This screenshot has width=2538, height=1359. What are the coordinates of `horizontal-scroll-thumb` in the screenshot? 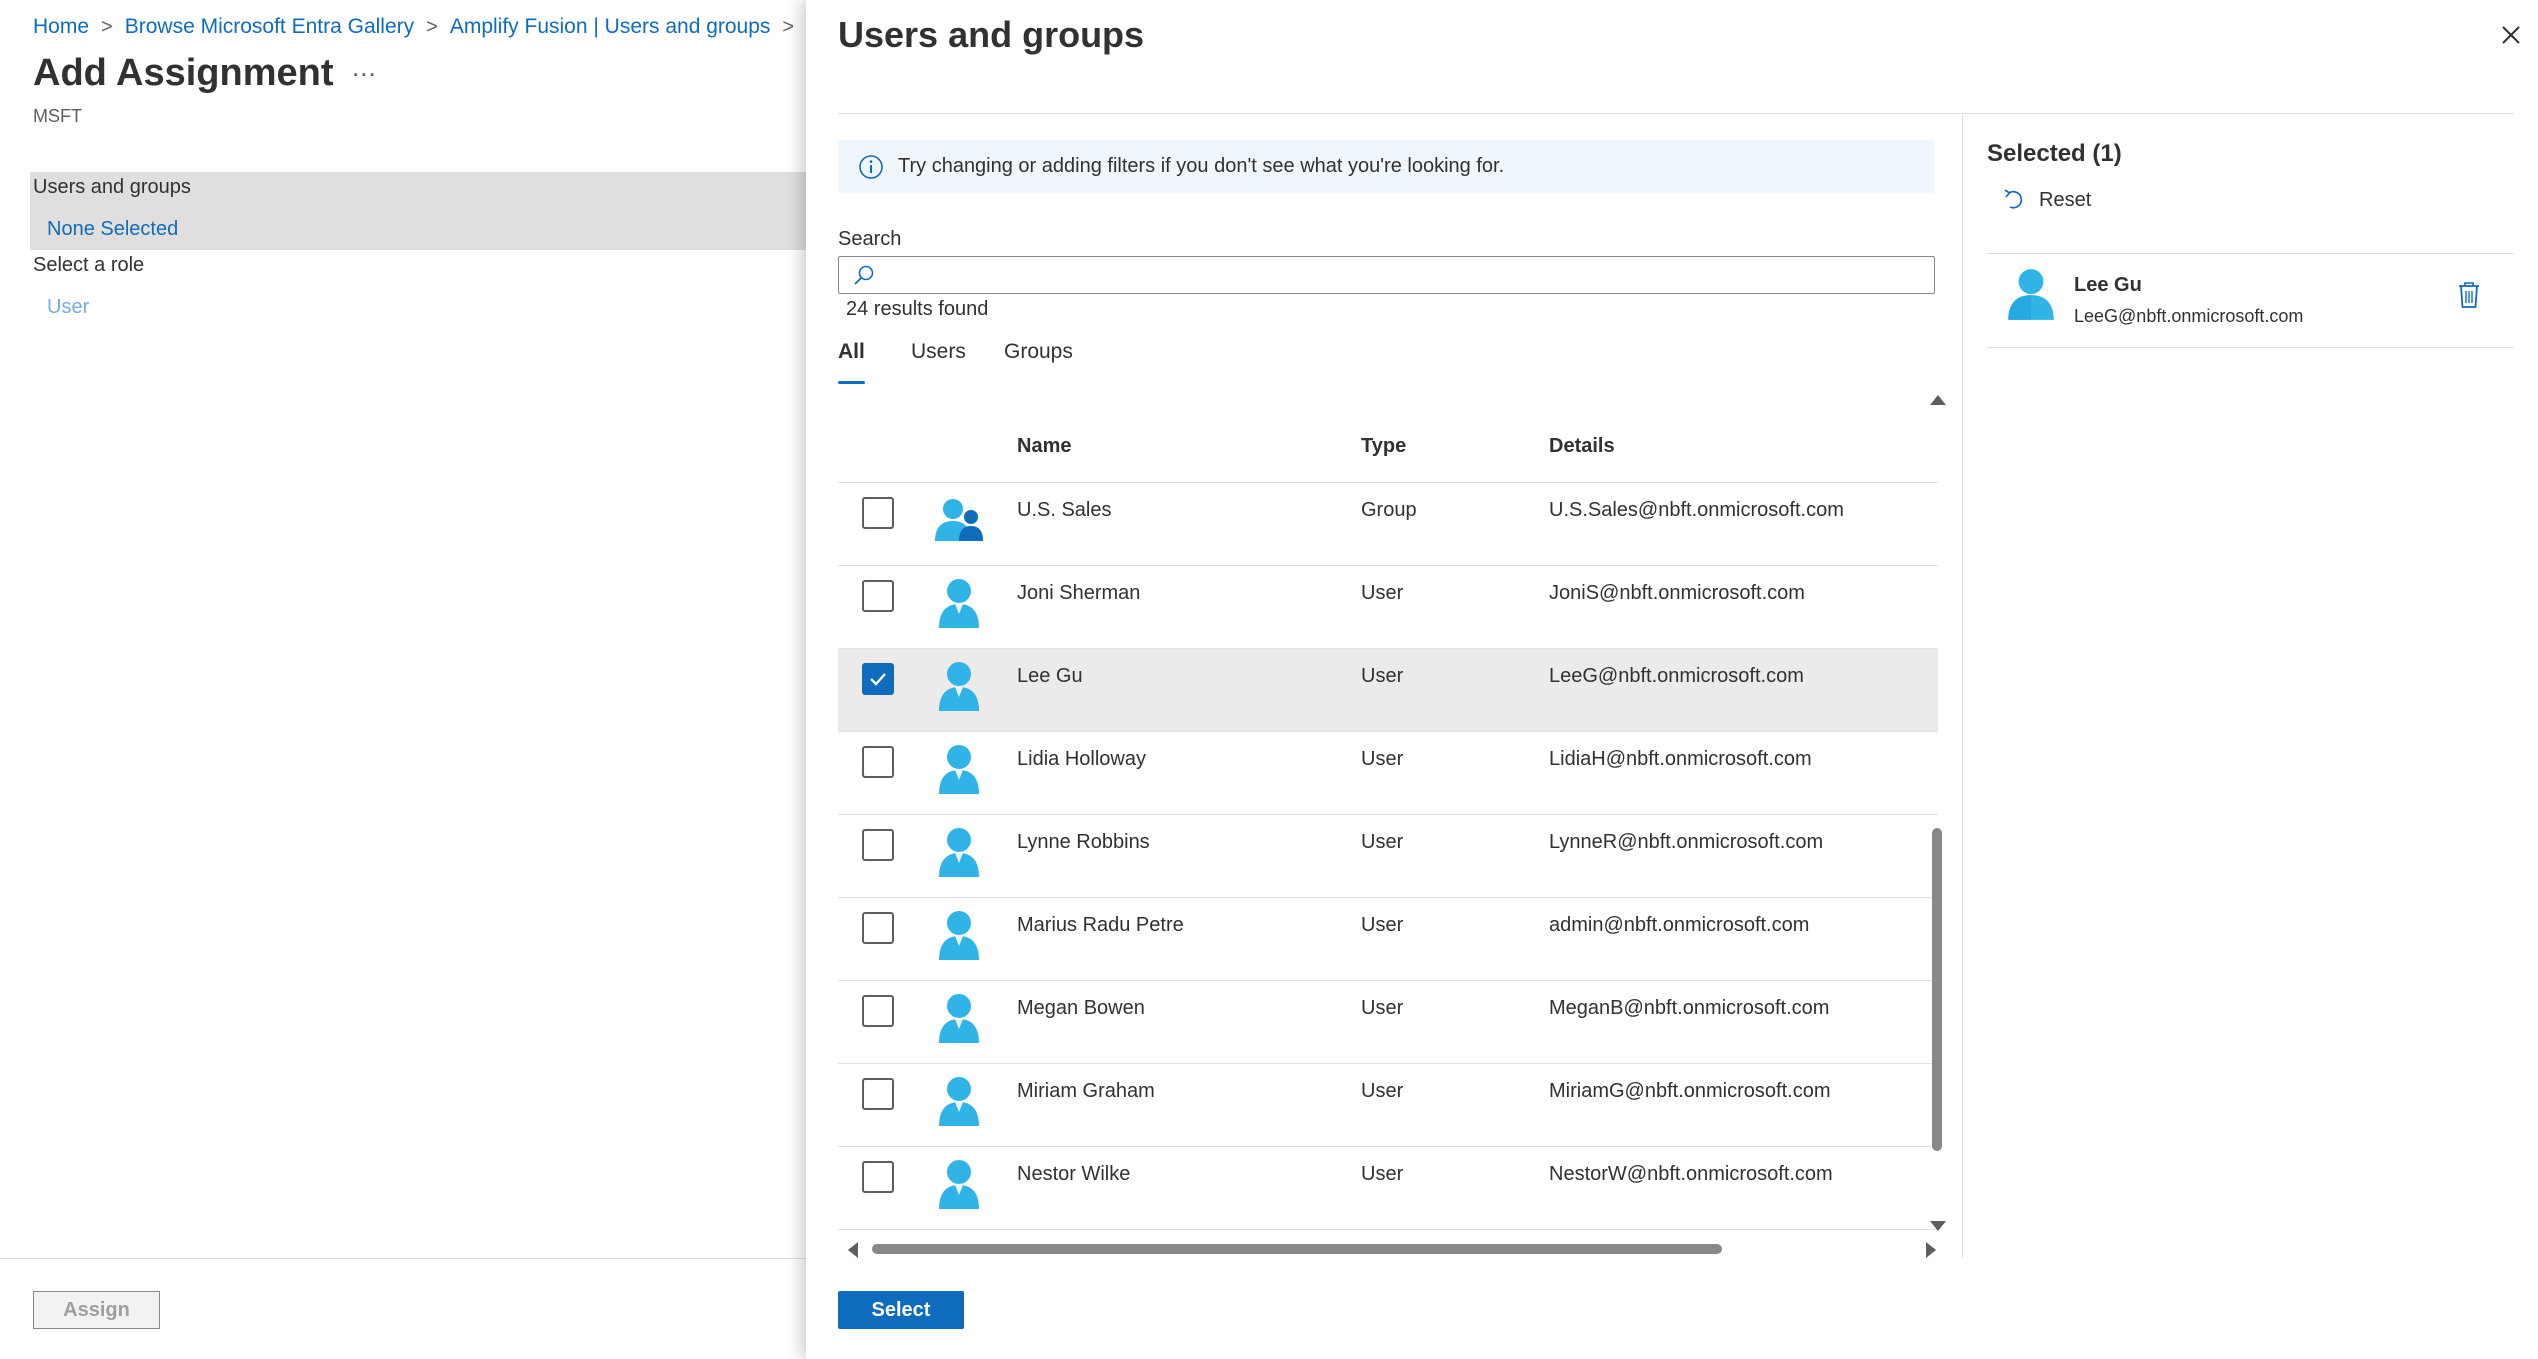 It's located at (1297, 1249).